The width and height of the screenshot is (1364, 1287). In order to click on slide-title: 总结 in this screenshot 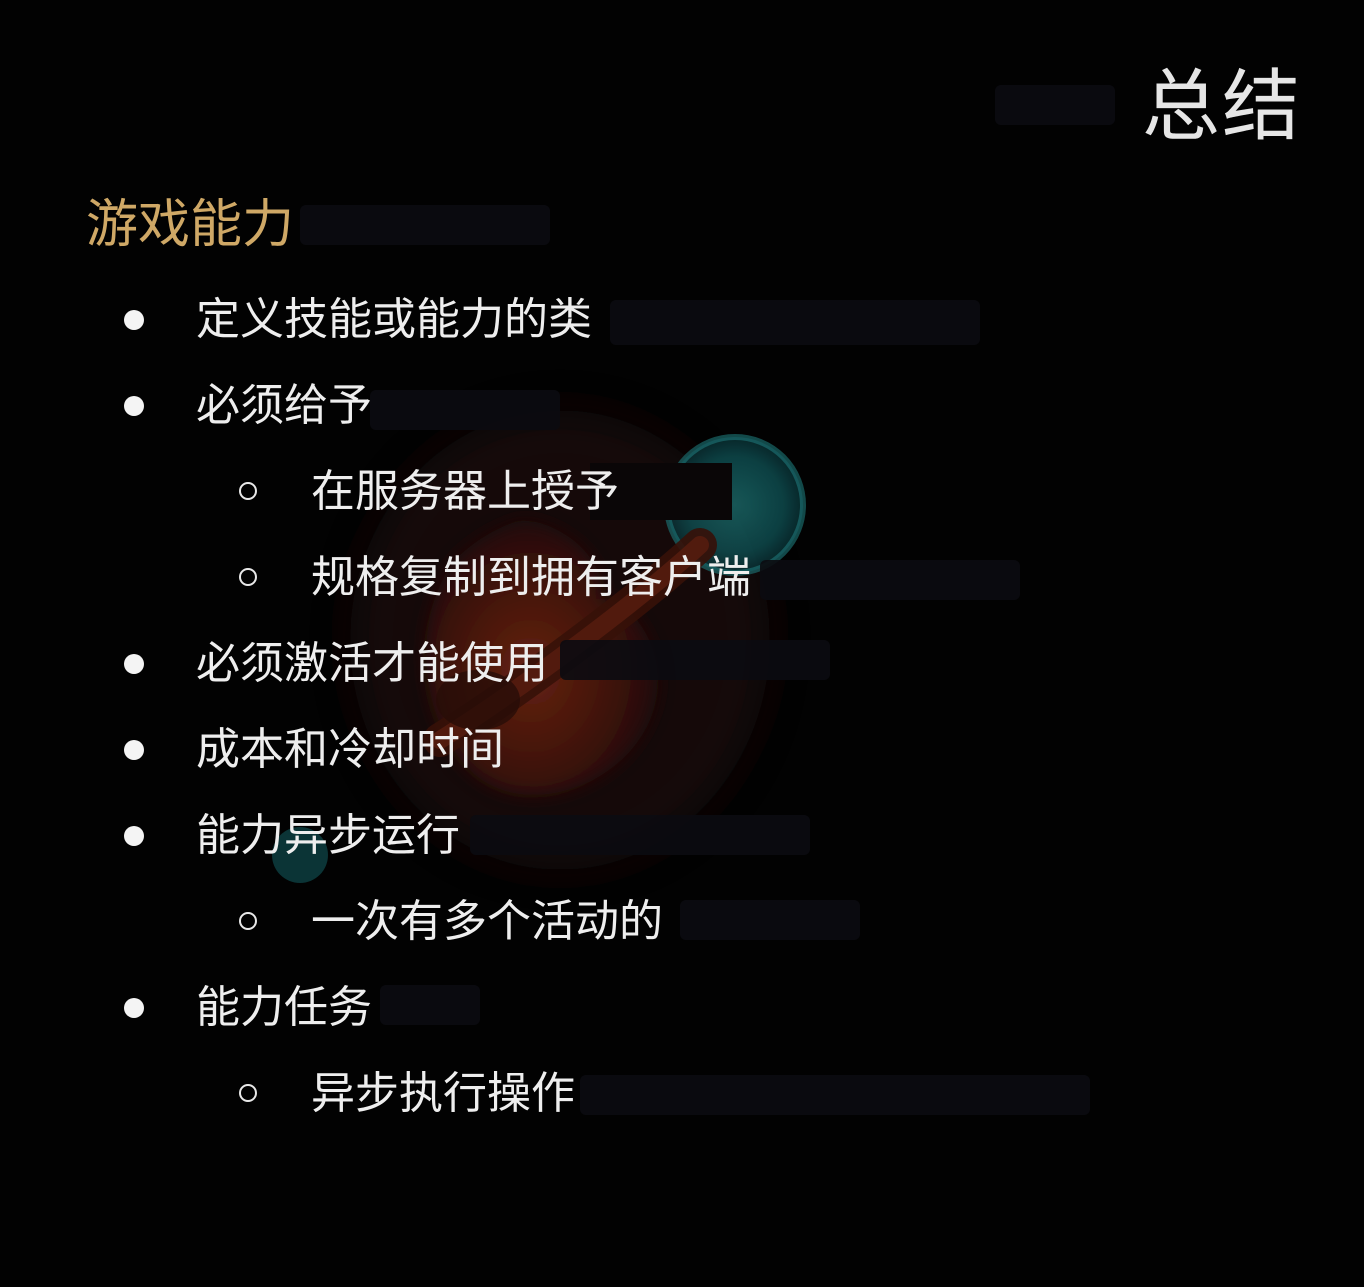, I will do `click(1221, 107)`.